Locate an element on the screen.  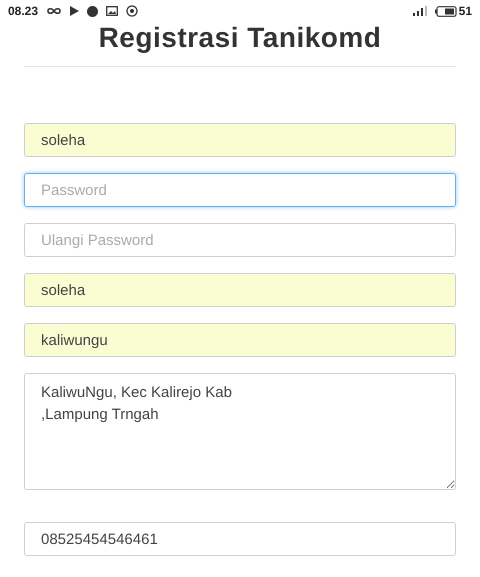
status-time: 08.23 is located at coordinates (23, 11).